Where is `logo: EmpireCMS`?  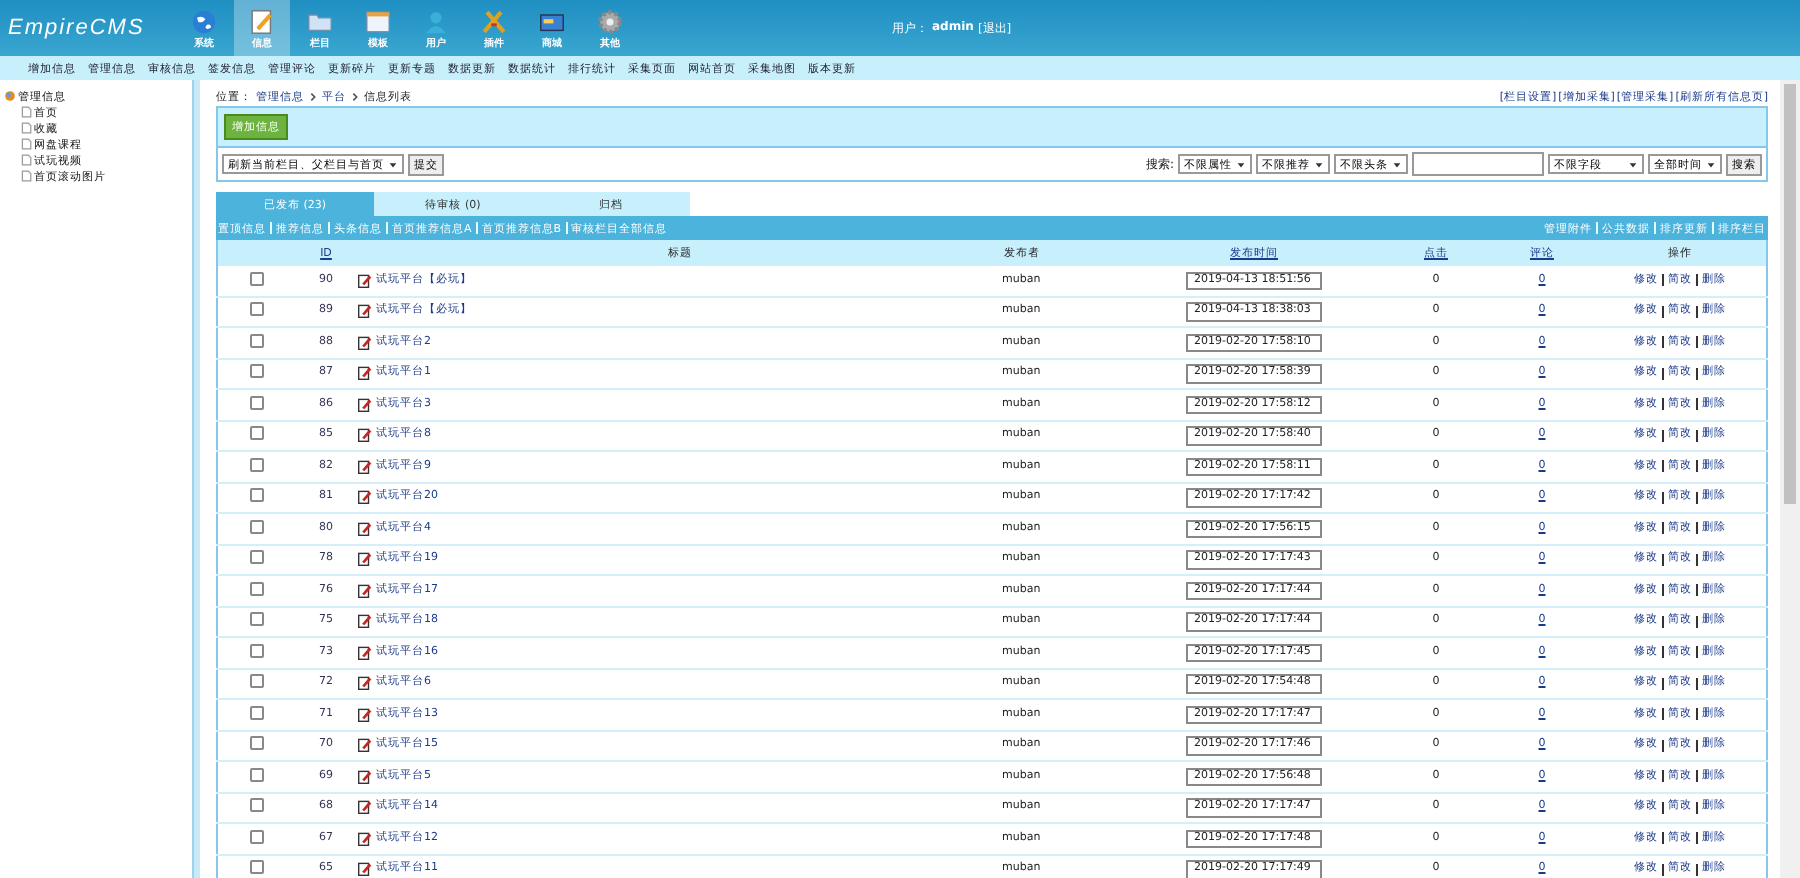
logo: EmpireCMS is located at coordinates (77, 28).